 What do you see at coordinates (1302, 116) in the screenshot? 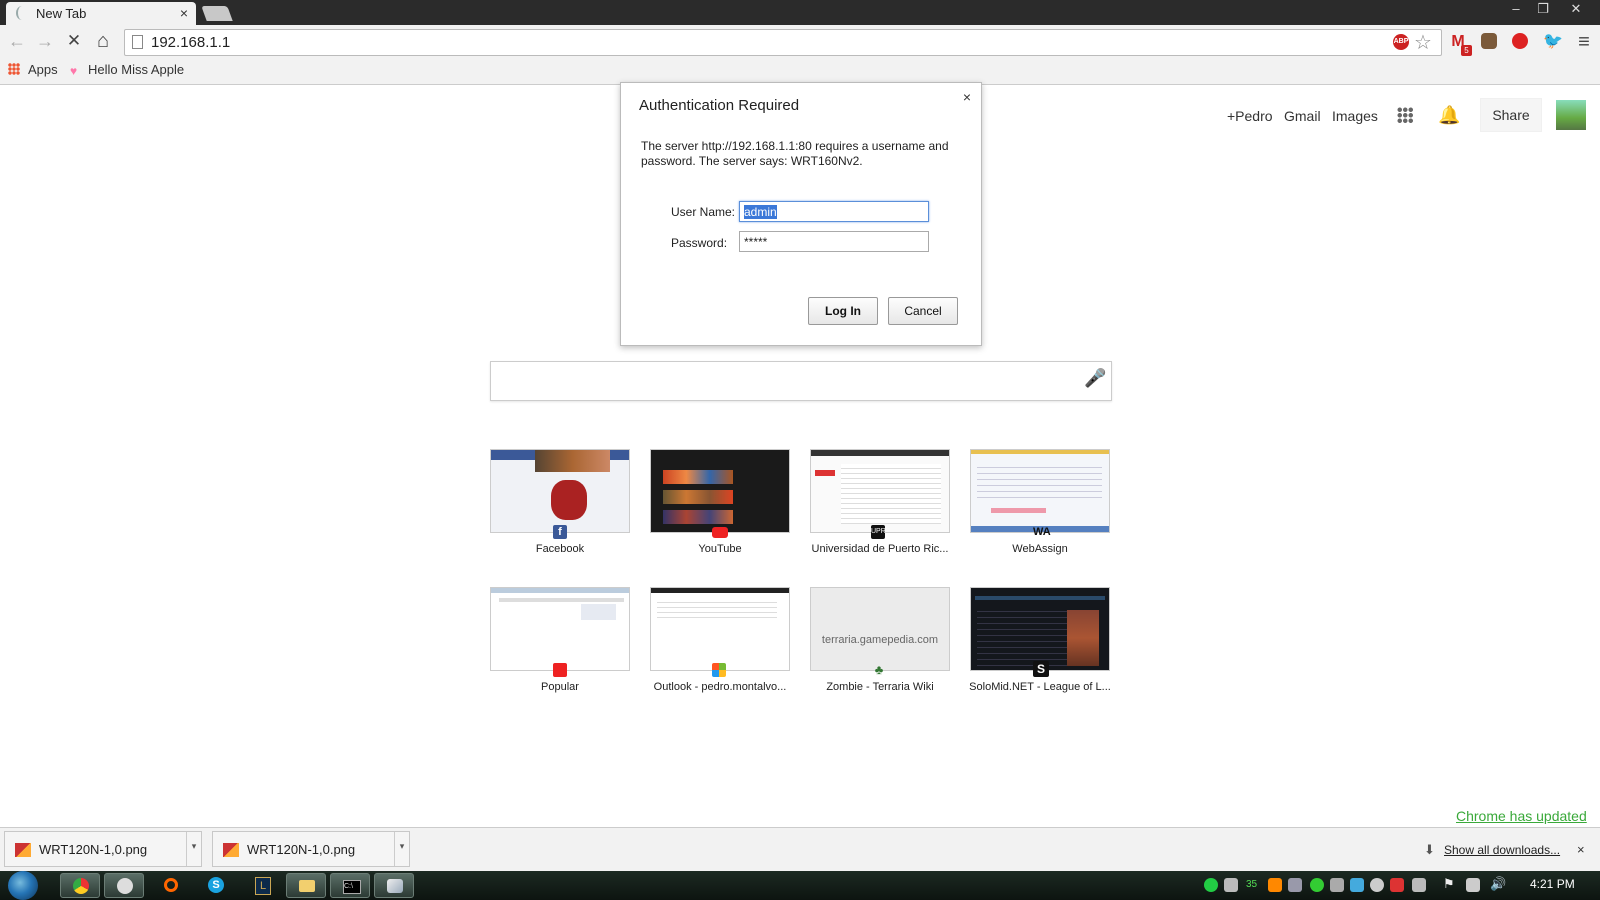
I see `gmail-link: Gmail` at bounding box center [1302, 116].